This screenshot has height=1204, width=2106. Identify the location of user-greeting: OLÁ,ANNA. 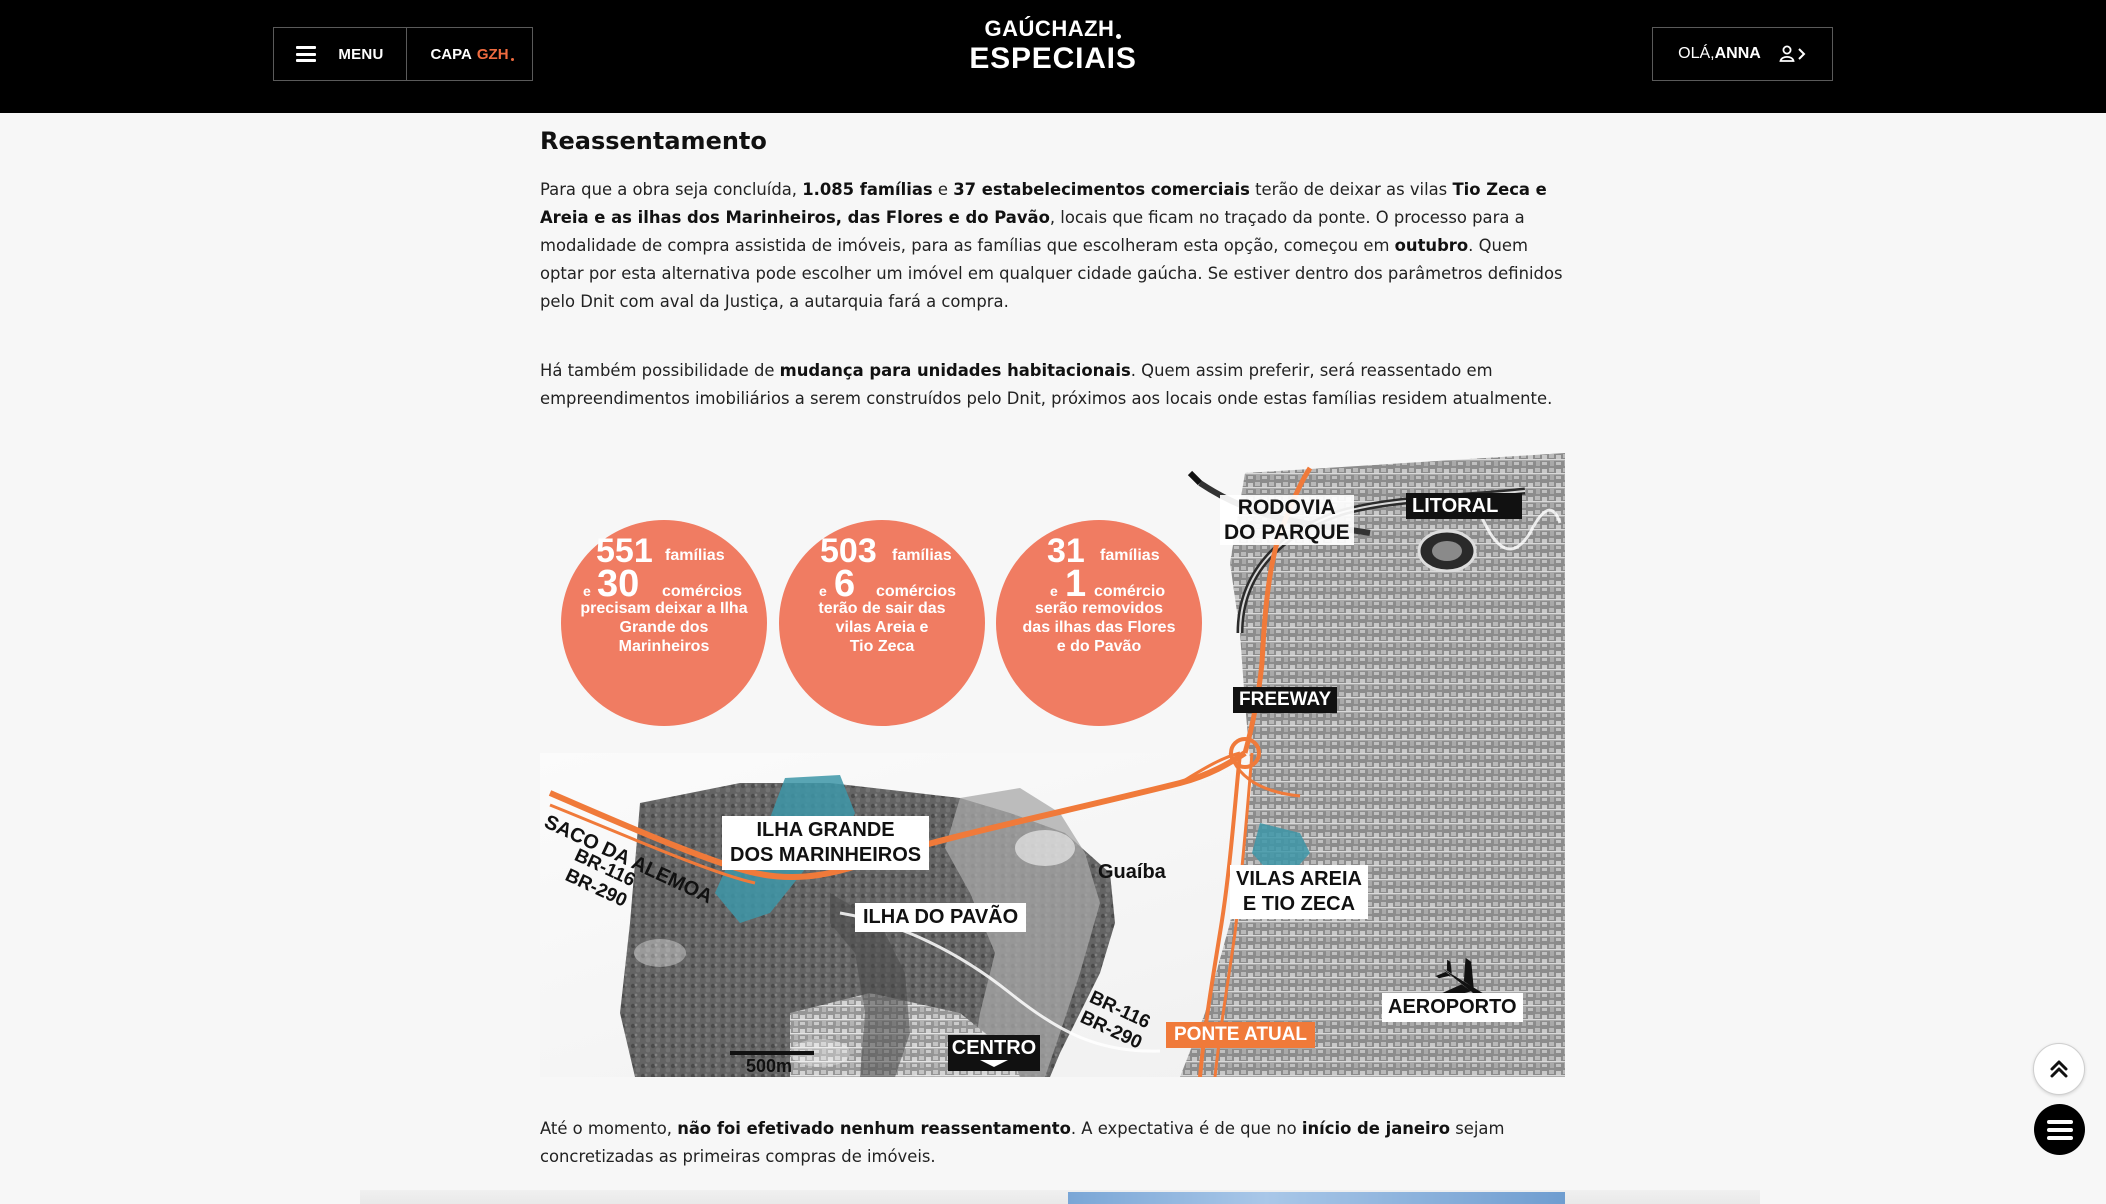
(1719, 53).